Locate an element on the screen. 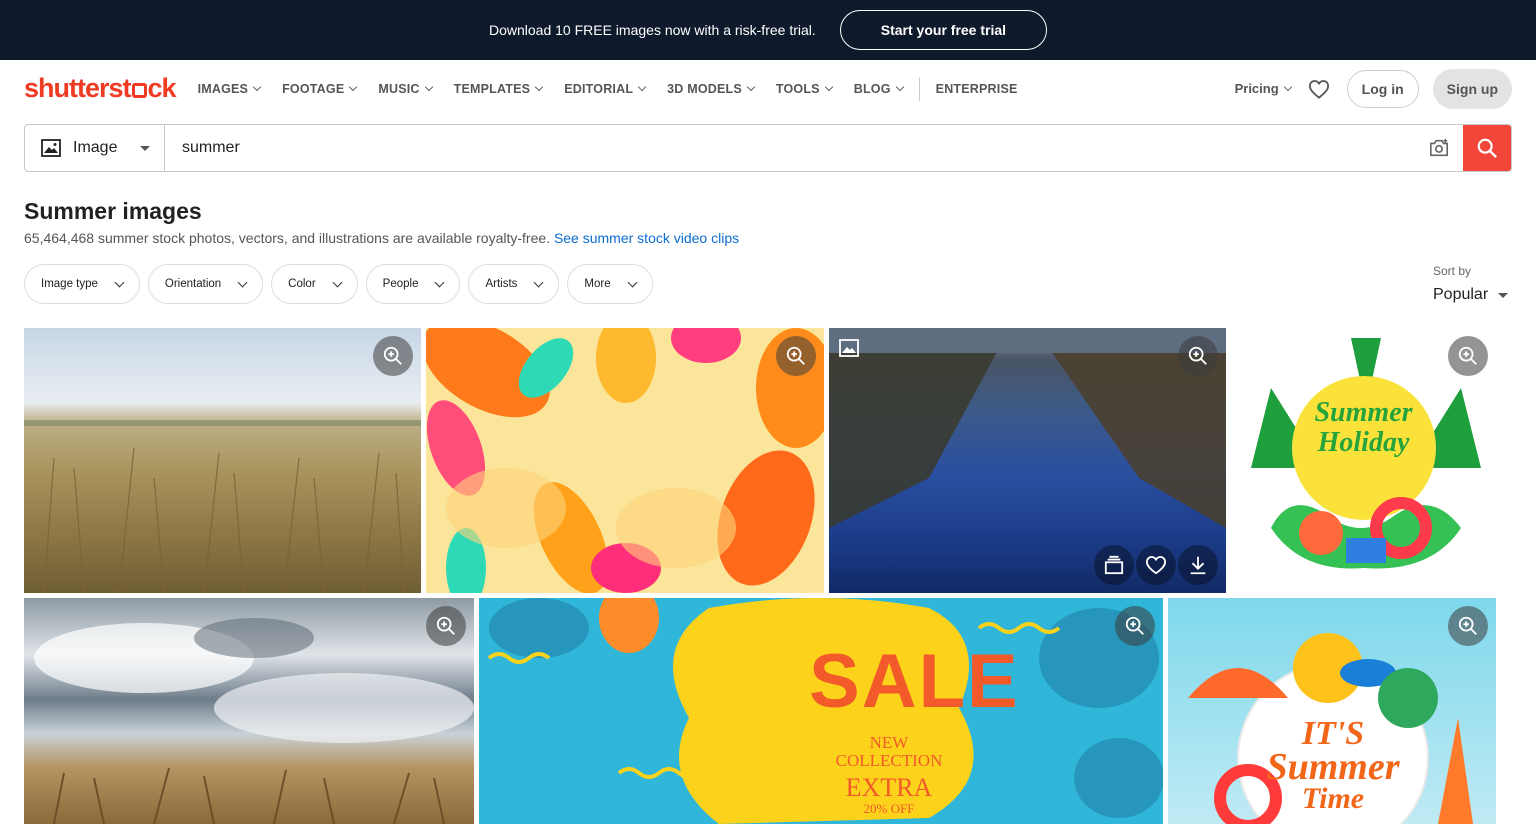 The width and height of the screenshot is (1536, 824). sort-control: Sort by Popular is located at coordinates (1471, 284).